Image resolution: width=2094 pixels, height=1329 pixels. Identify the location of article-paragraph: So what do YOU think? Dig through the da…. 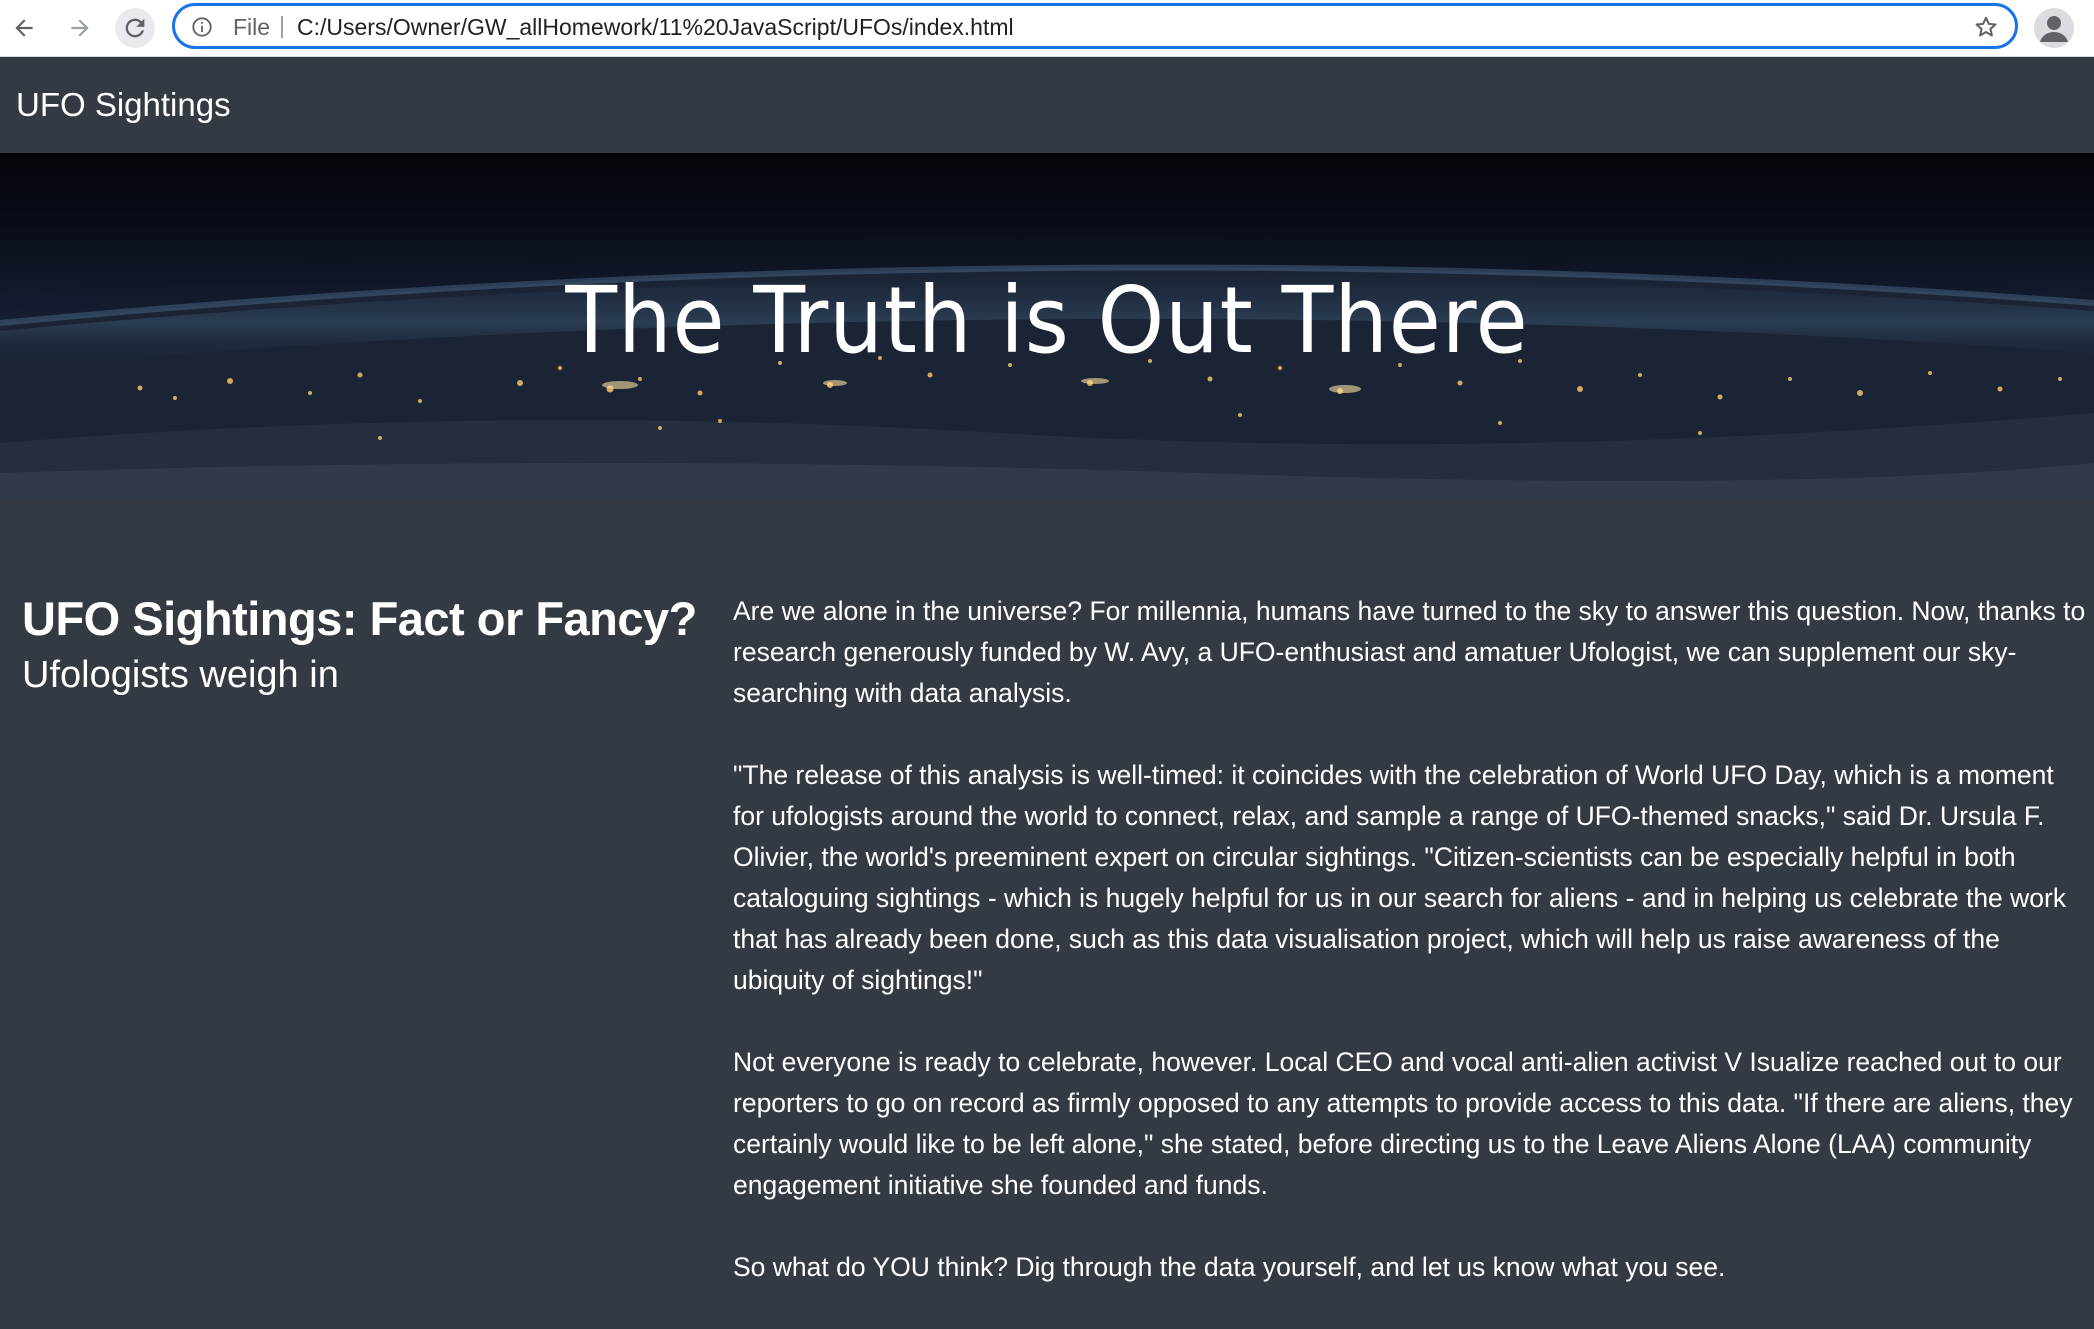
(1229, 1267).